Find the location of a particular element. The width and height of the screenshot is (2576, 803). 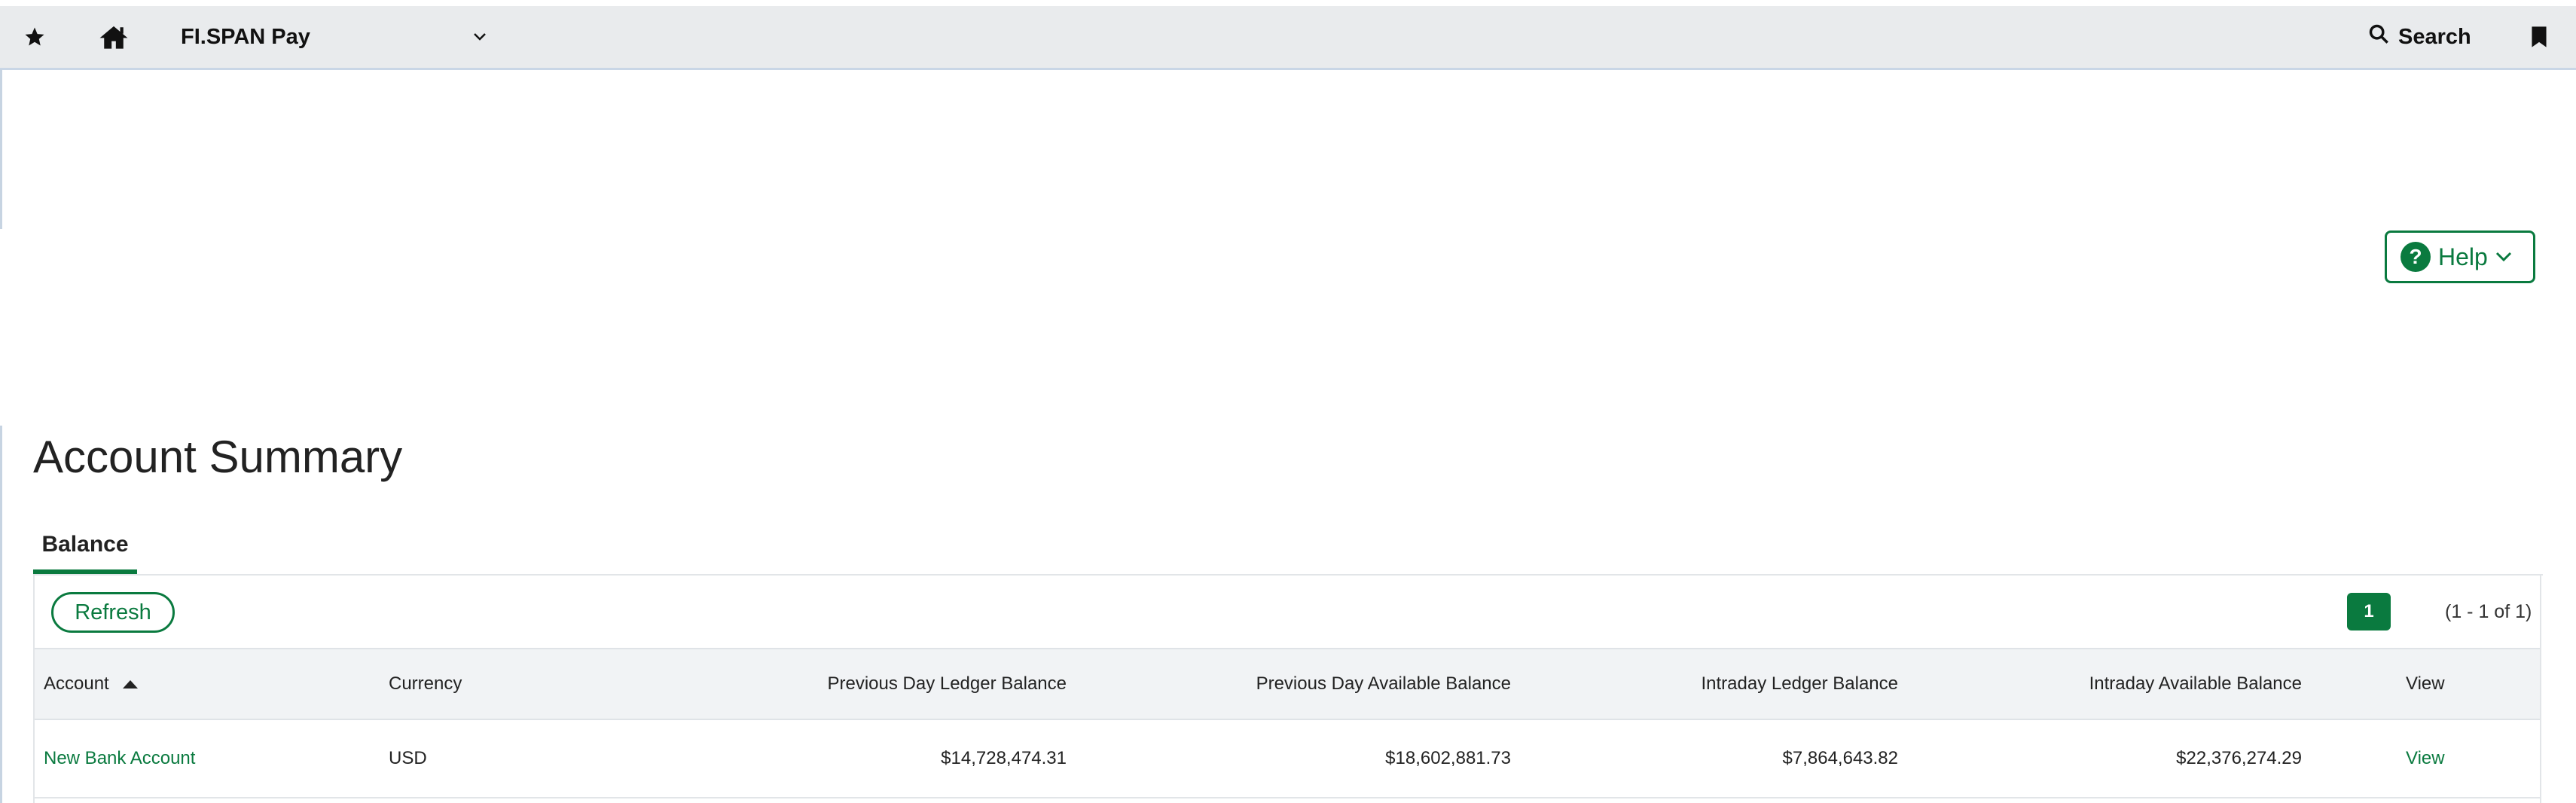

search-label: Search is located at coordinates (2435, 36).